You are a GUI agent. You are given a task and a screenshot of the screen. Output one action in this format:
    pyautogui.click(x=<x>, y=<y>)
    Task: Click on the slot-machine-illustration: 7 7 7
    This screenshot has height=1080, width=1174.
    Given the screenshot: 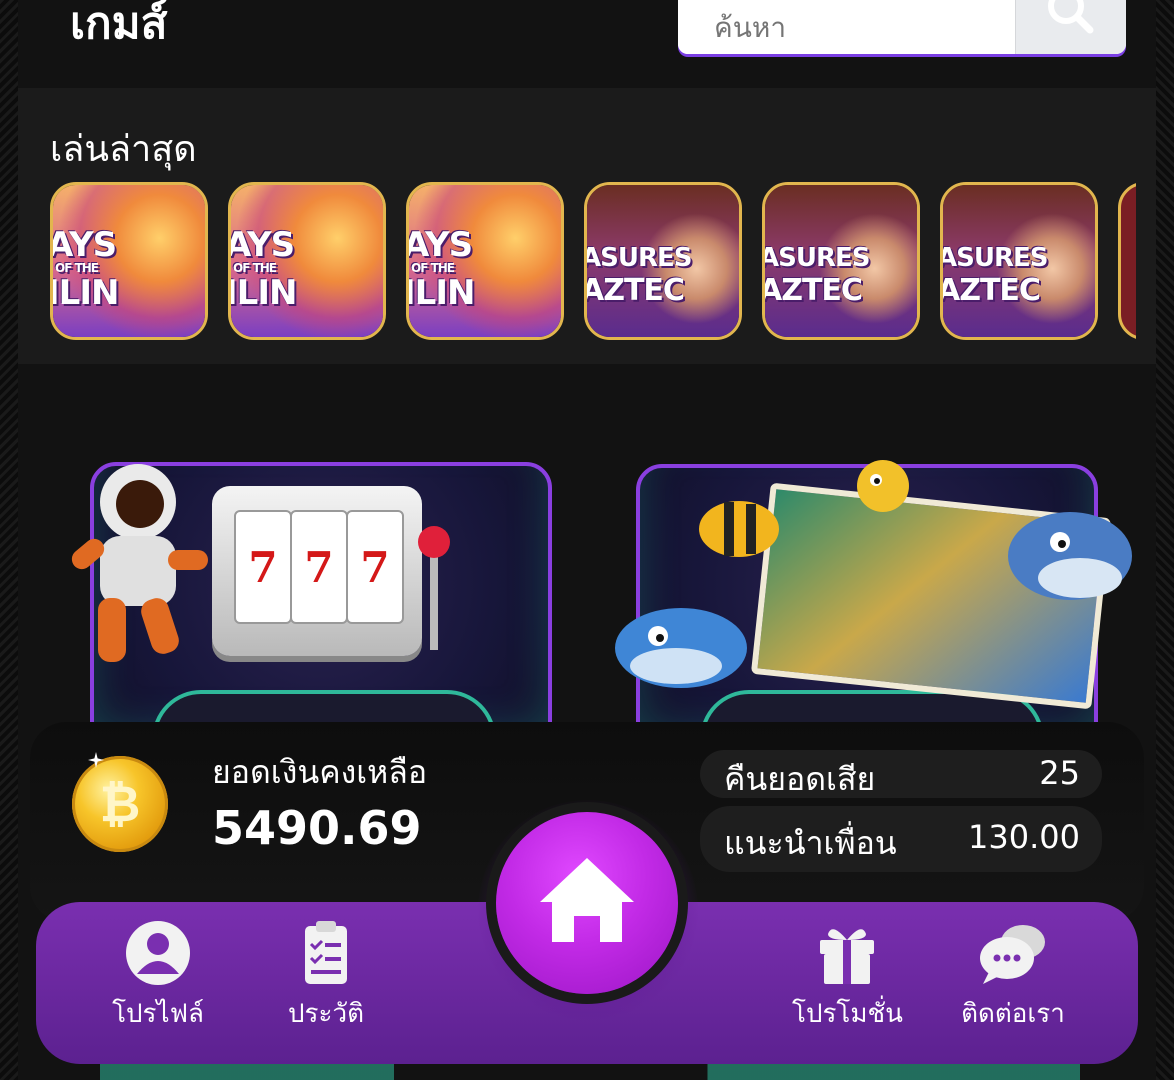 What is the action you would take?
    pyautogui.click(x=317, y=571)
    